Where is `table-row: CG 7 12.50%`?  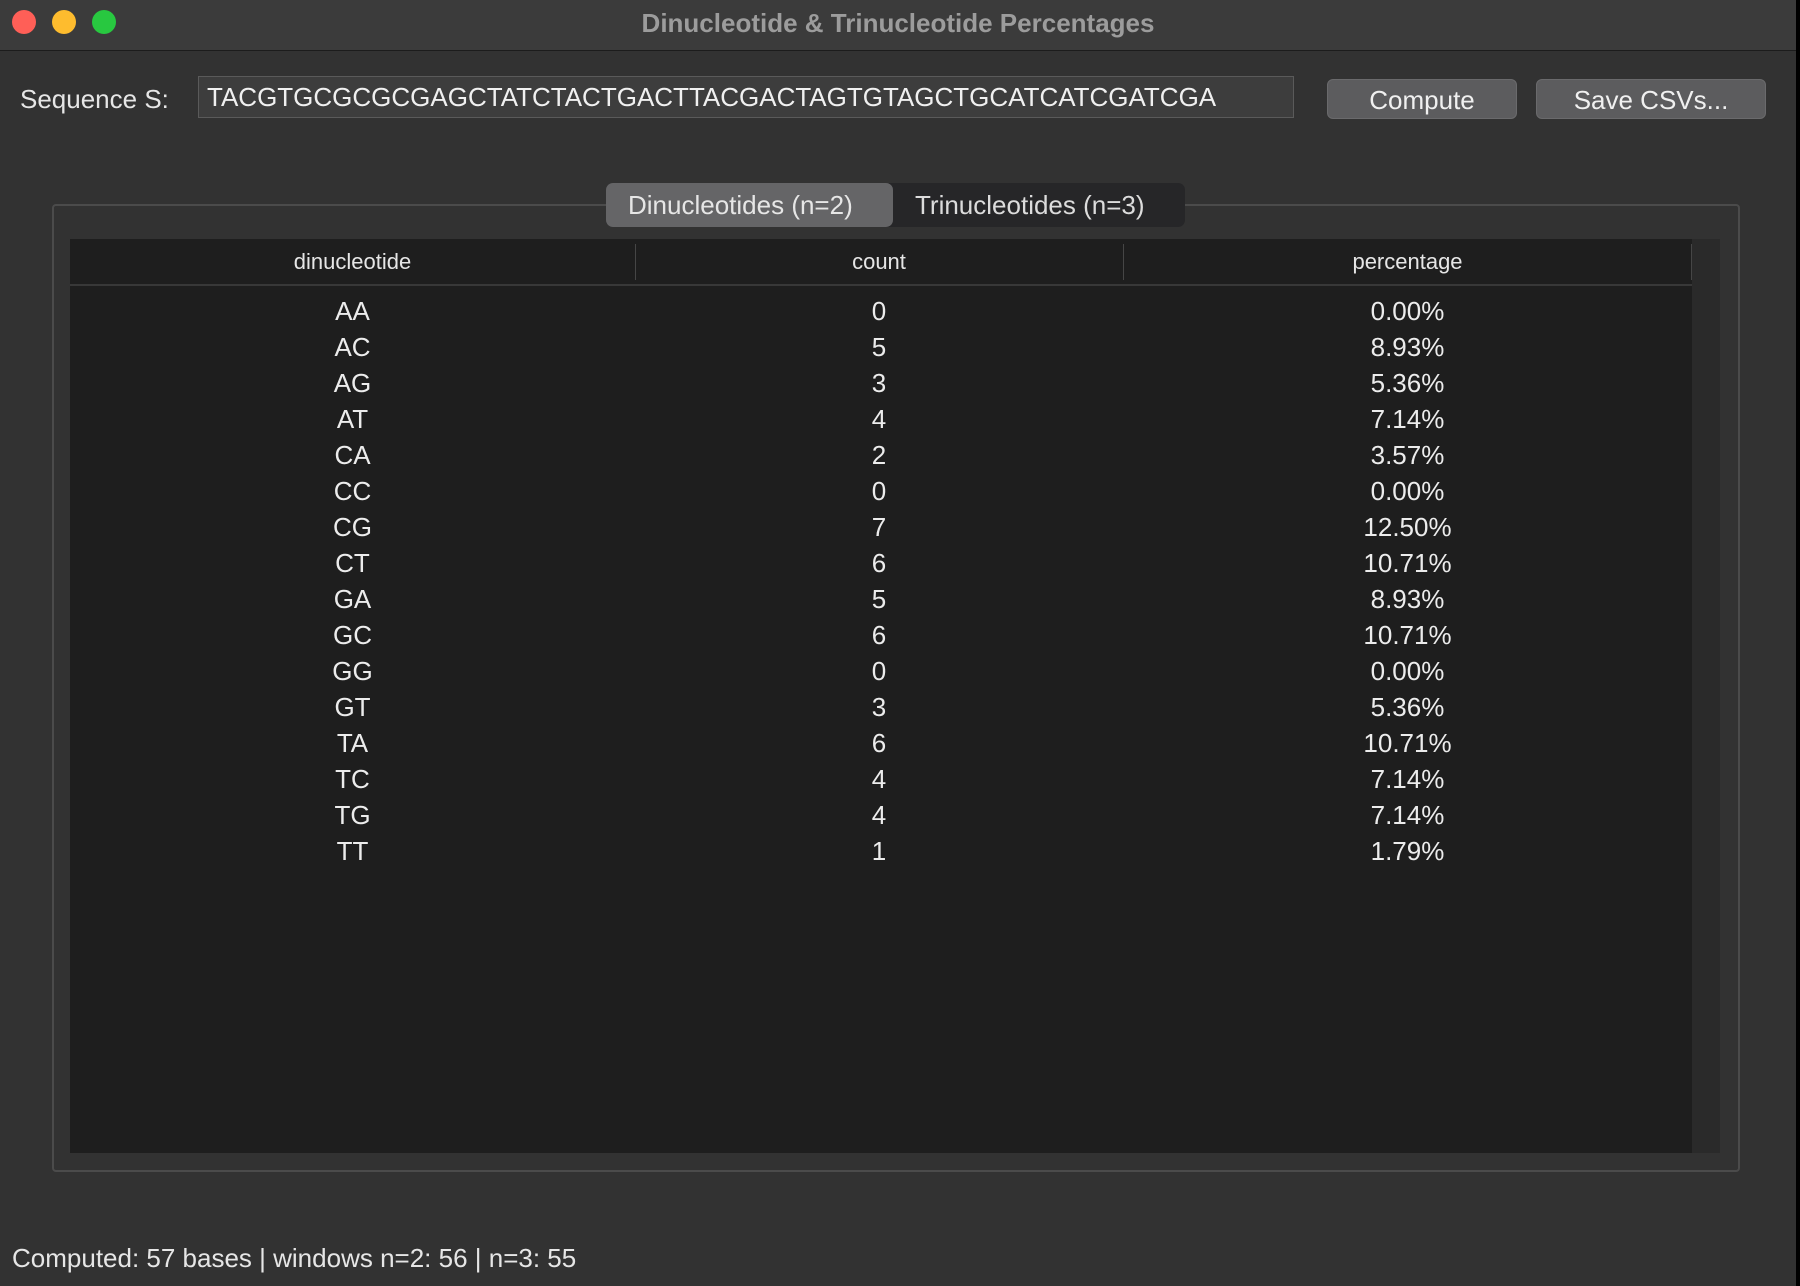
table-row: CG 7 12.50% is located at coordinates (881, 527).